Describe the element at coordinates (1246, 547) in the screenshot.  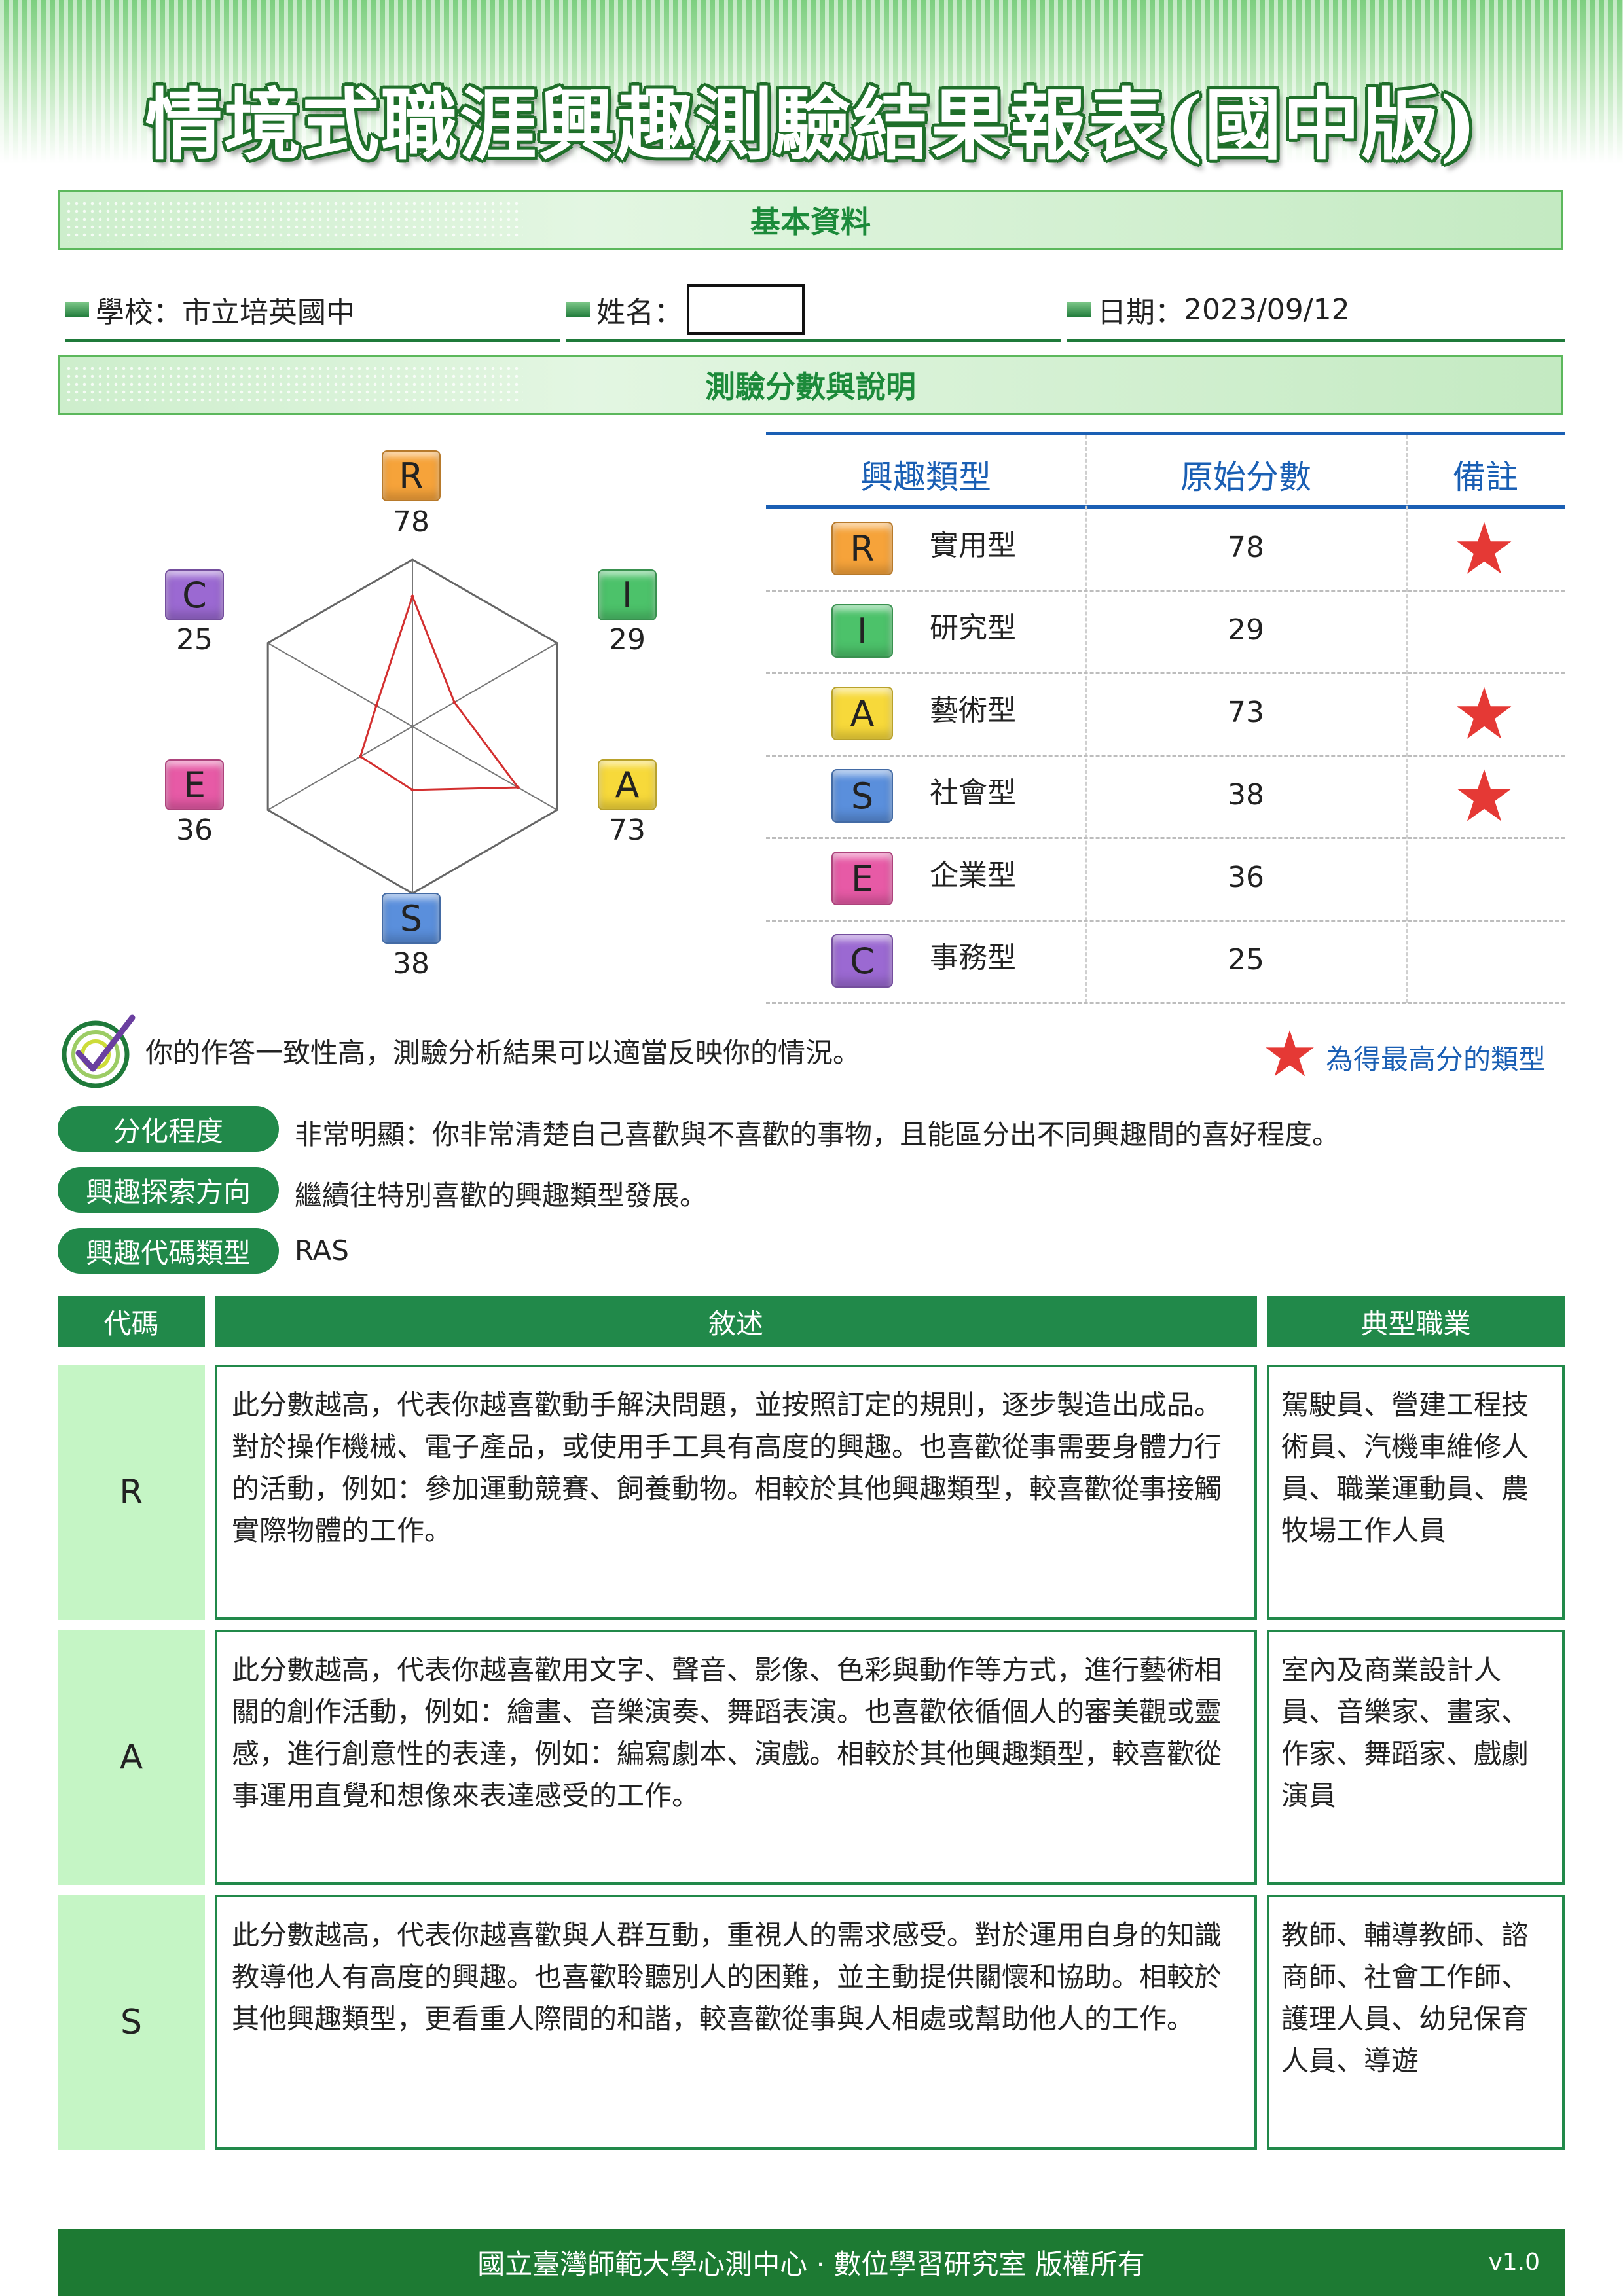
I see `score-value: 78` at that location.